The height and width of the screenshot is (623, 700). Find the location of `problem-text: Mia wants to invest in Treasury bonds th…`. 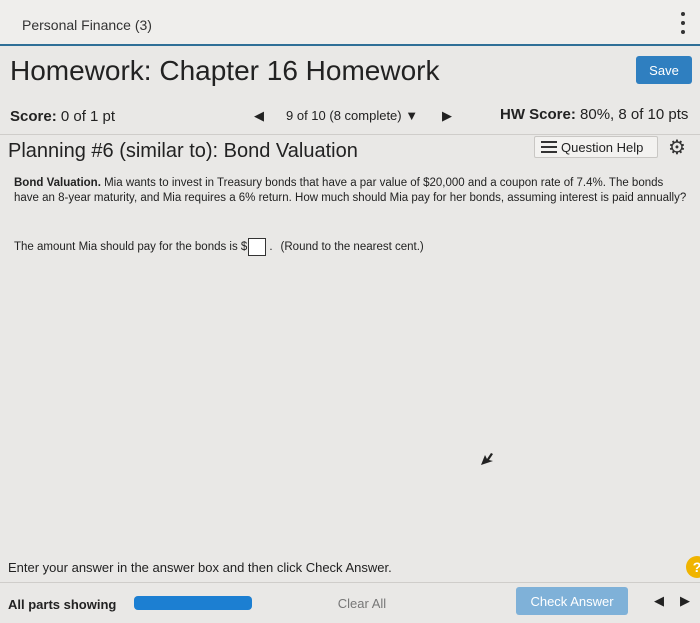

problem-text: Mia wants to invest in Treasury bonds th… is located at coordinates (350, 190).